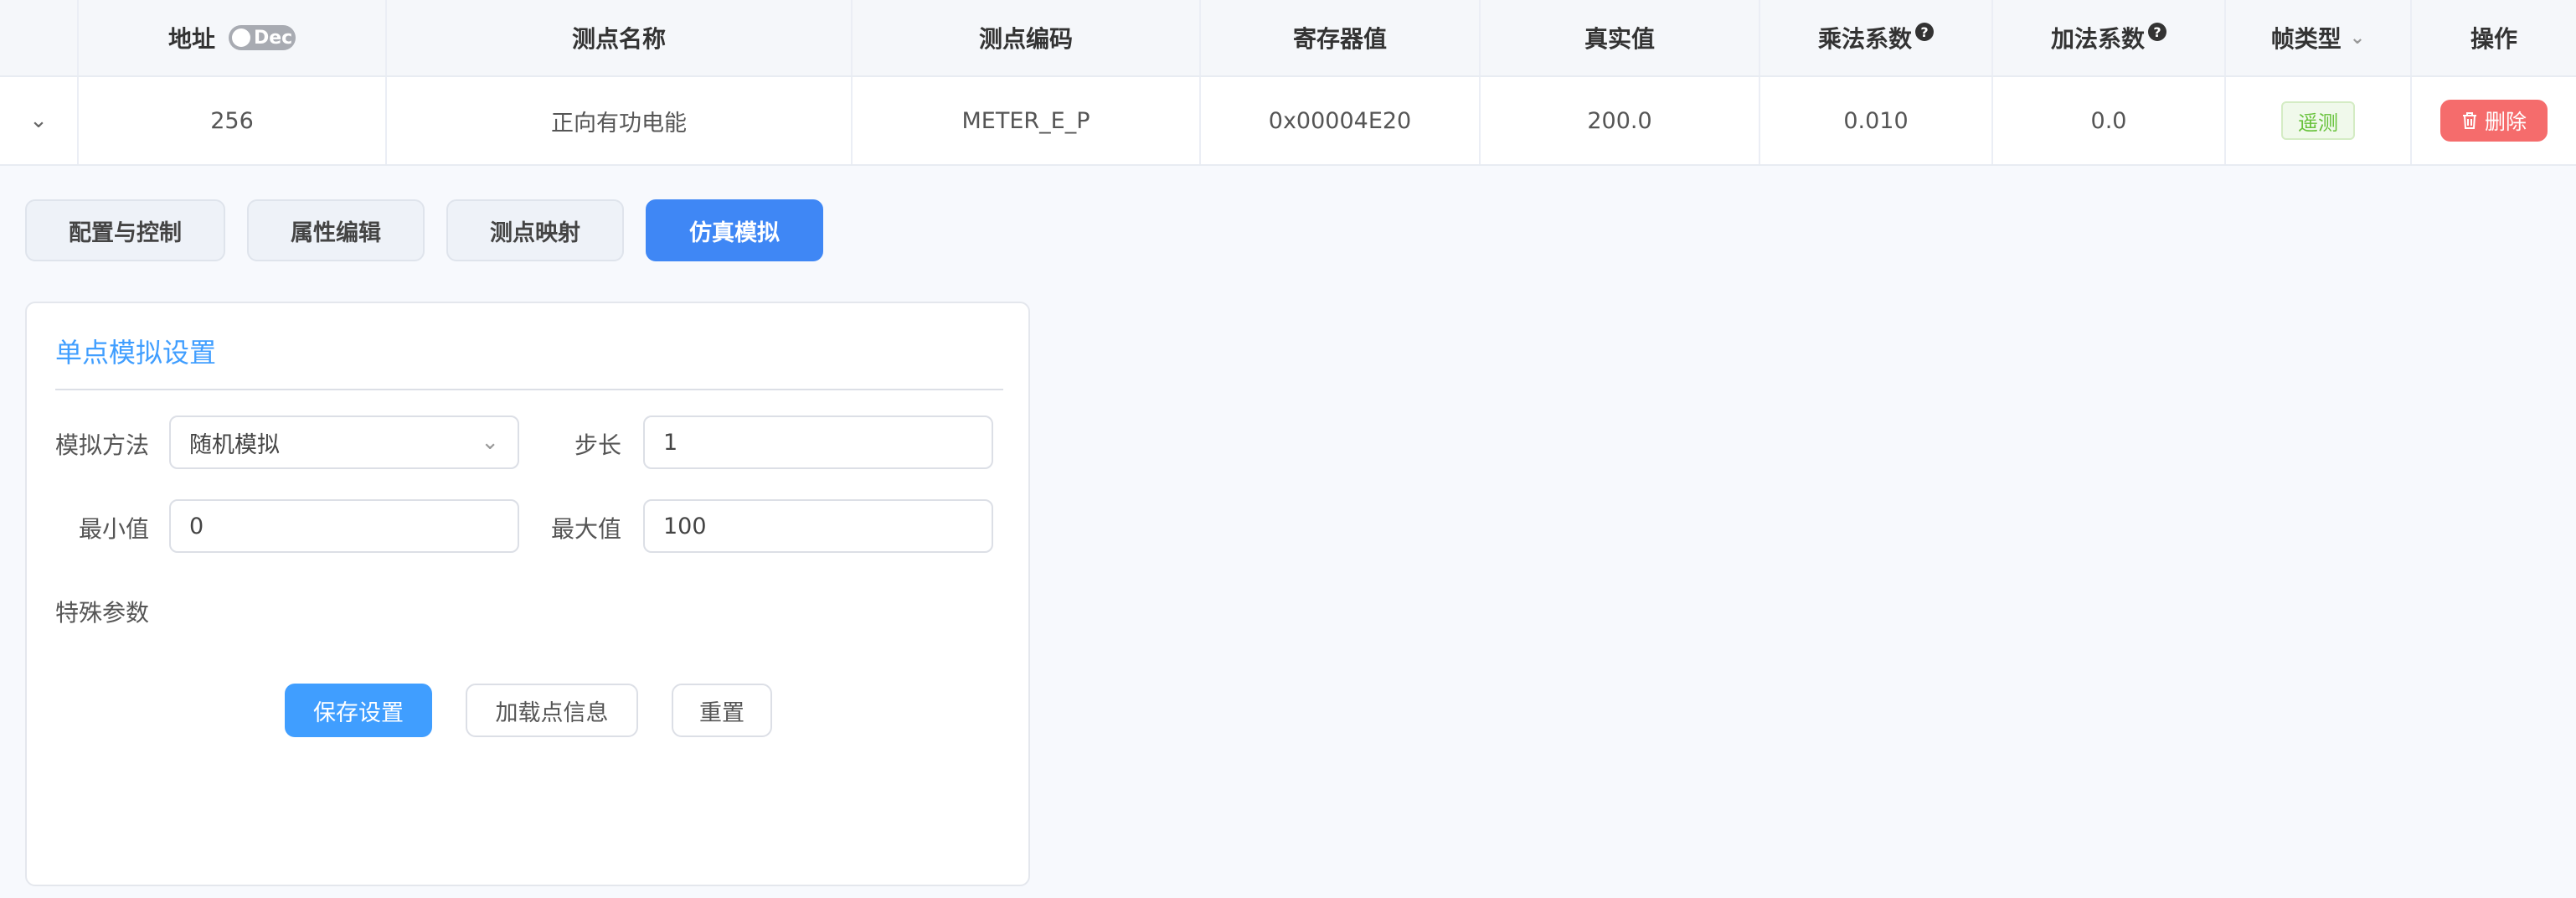  Describe the element at coordinates (685, 526) in the screenshot. I see `max-input-value: 100` at that location.